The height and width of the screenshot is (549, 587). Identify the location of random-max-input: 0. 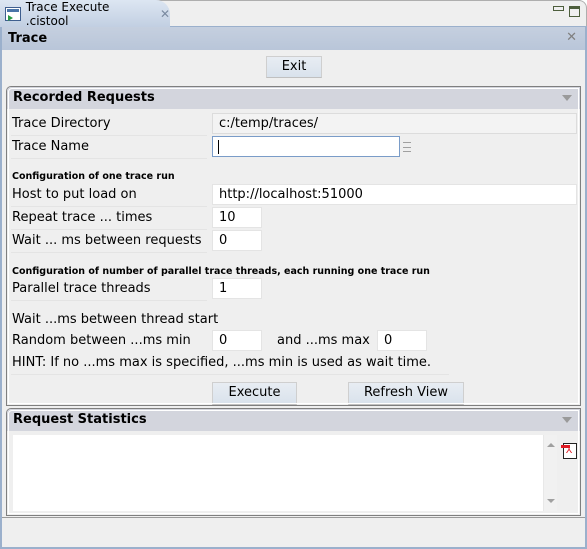
(402, 340).